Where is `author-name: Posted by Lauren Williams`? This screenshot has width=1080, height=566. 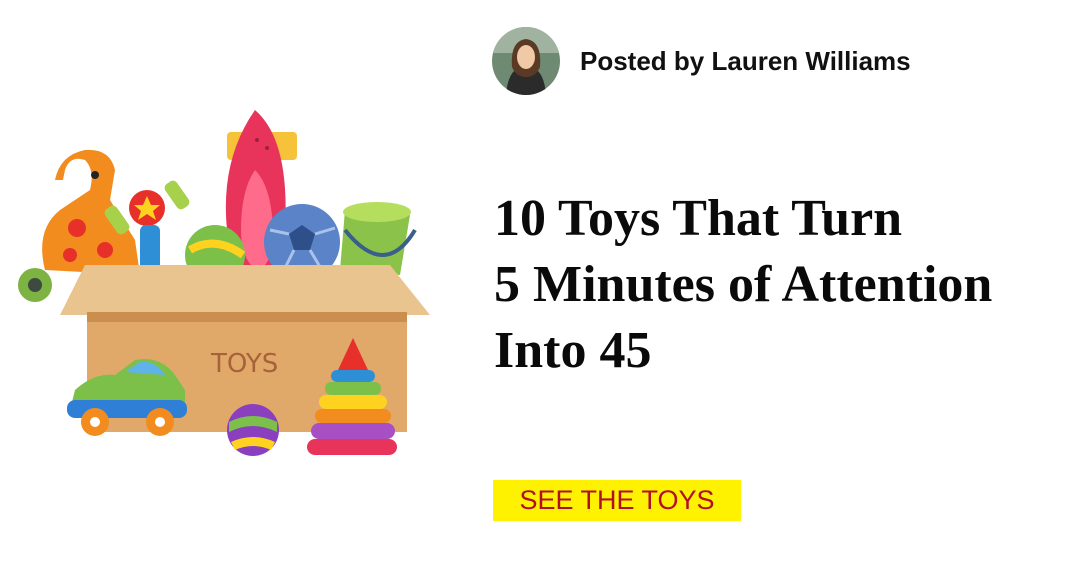
author-name: Posted by Lauren Williams is located at coordinates (745, 60).